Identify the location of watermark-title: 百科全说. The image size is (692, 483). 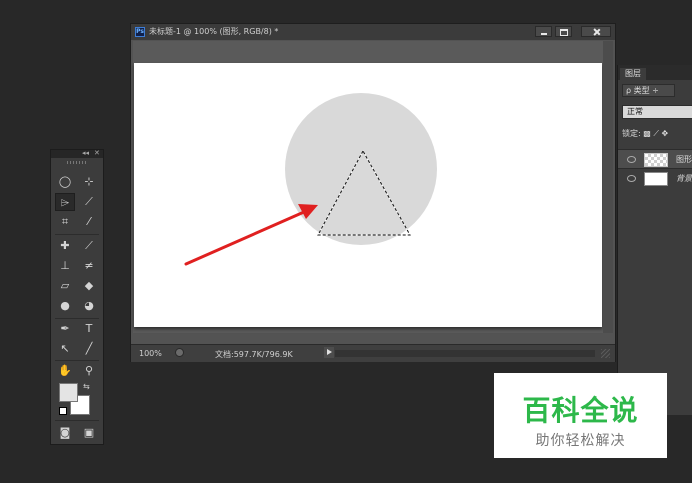
(580, 410).